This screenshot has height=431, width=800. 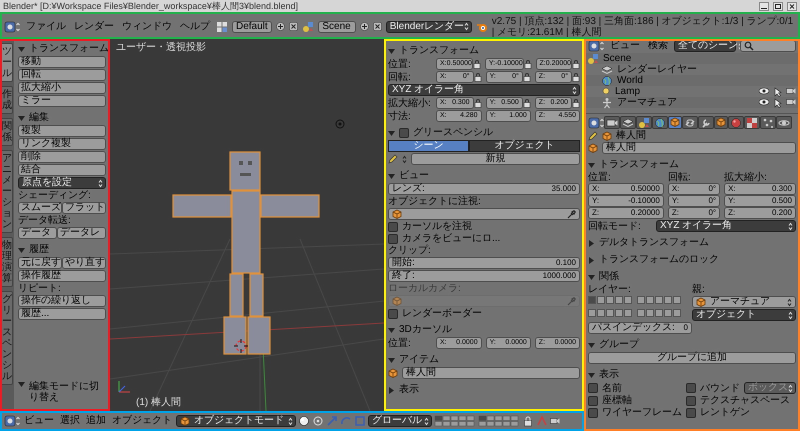 I want to click on dropdown: オブジェクト, so click(x=744, y=315).